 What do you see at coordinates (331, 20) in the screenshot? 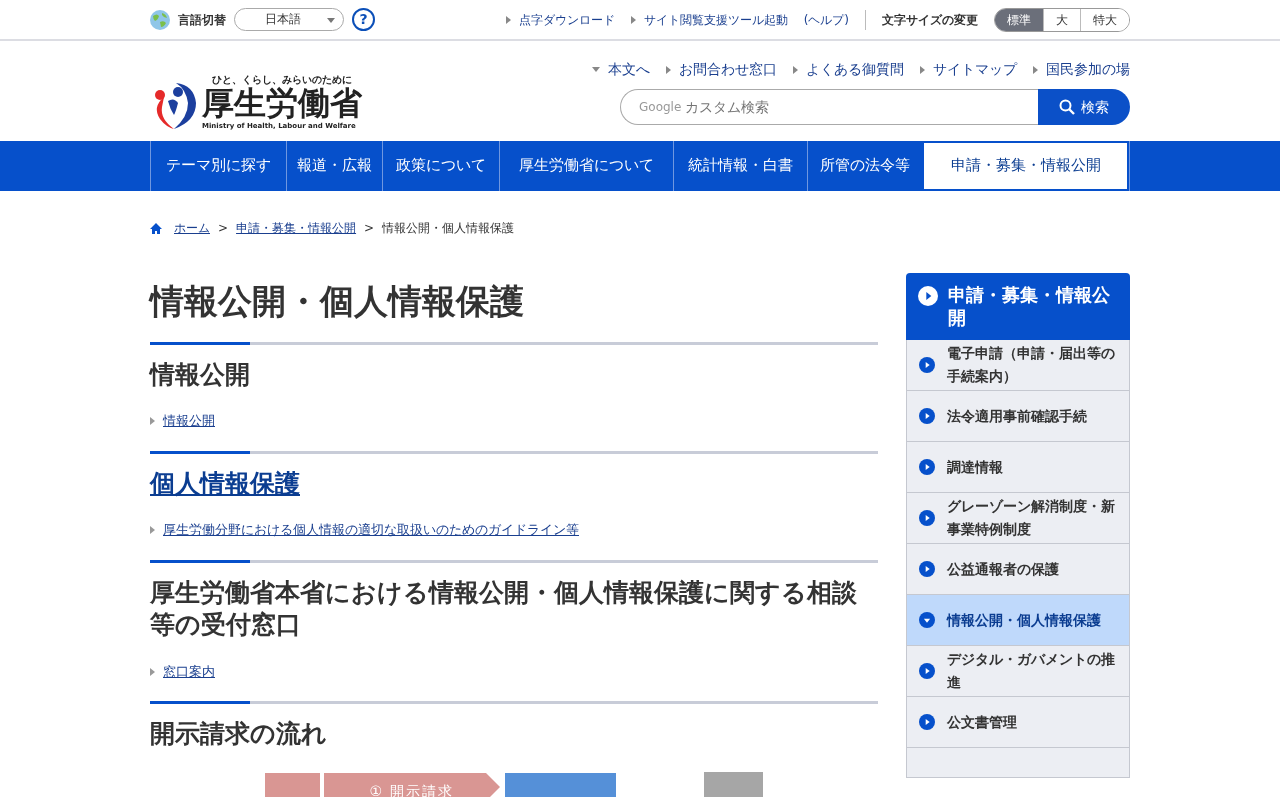
I see `caret-icon` at bounding box center [331, 20].